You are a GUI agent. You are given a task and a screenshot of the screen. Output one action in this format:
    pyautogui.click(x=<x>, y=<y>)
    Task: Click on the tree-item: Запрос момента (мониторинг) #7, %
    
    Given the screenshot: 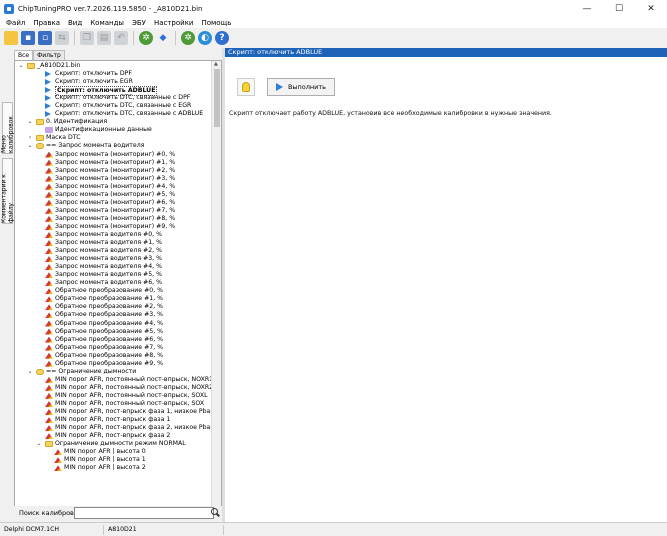 What is the action you would take?
    pyautogui.click(x=113, y=211)
    